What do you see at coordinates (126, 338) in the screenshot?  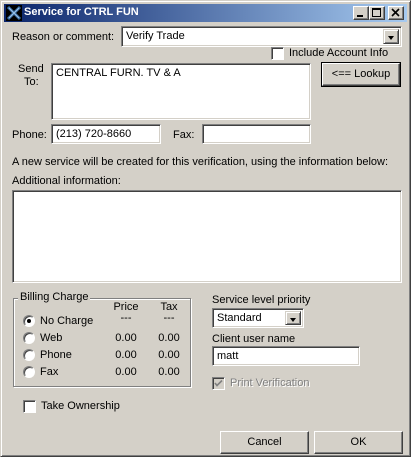 I see `billing-web-price: 0.00` at bounding box center [126, 338].